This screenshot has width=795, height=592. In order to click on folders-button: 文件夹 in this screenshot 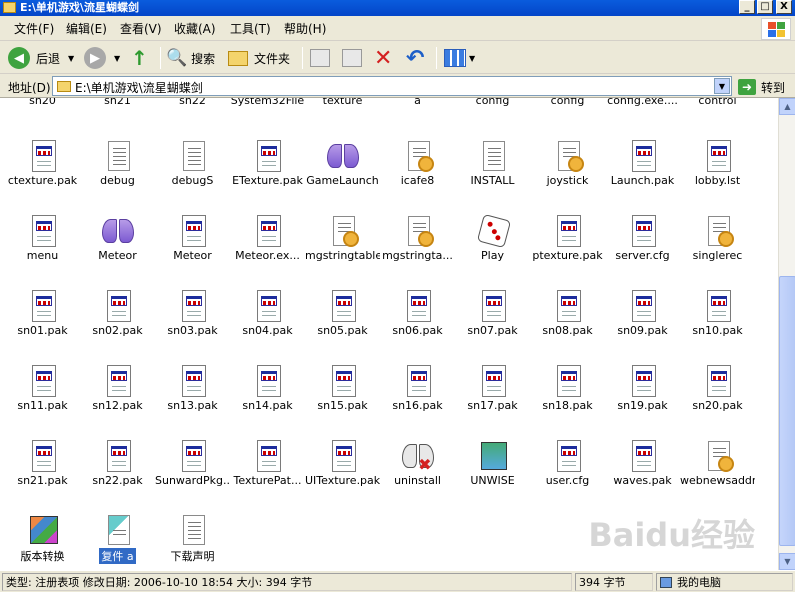, I will do `click(259, 58)`.